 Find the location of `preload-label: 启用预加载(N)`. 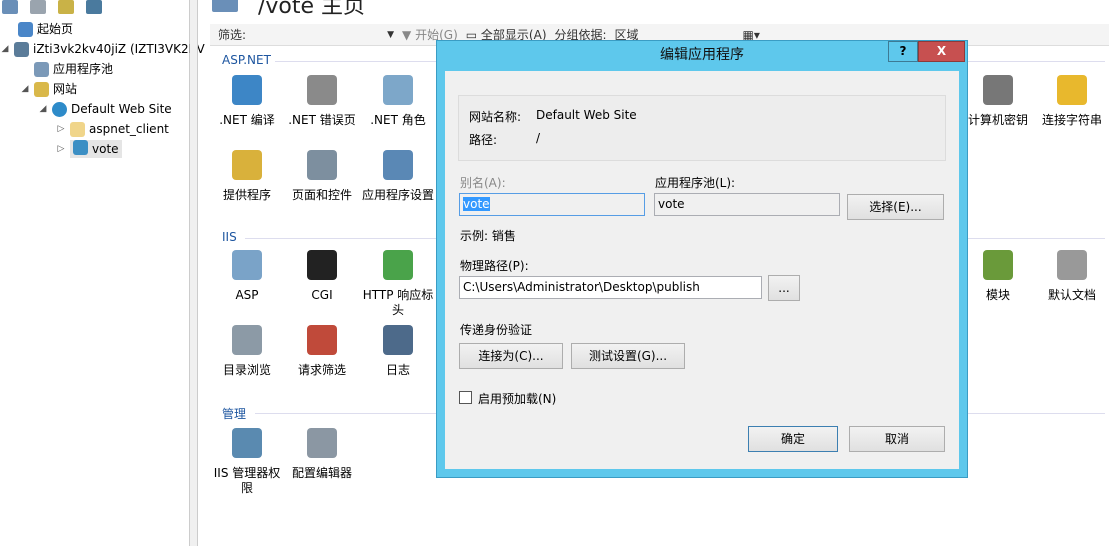

preload-label: 启用预加载(N) is located at coordinates (517, 399).